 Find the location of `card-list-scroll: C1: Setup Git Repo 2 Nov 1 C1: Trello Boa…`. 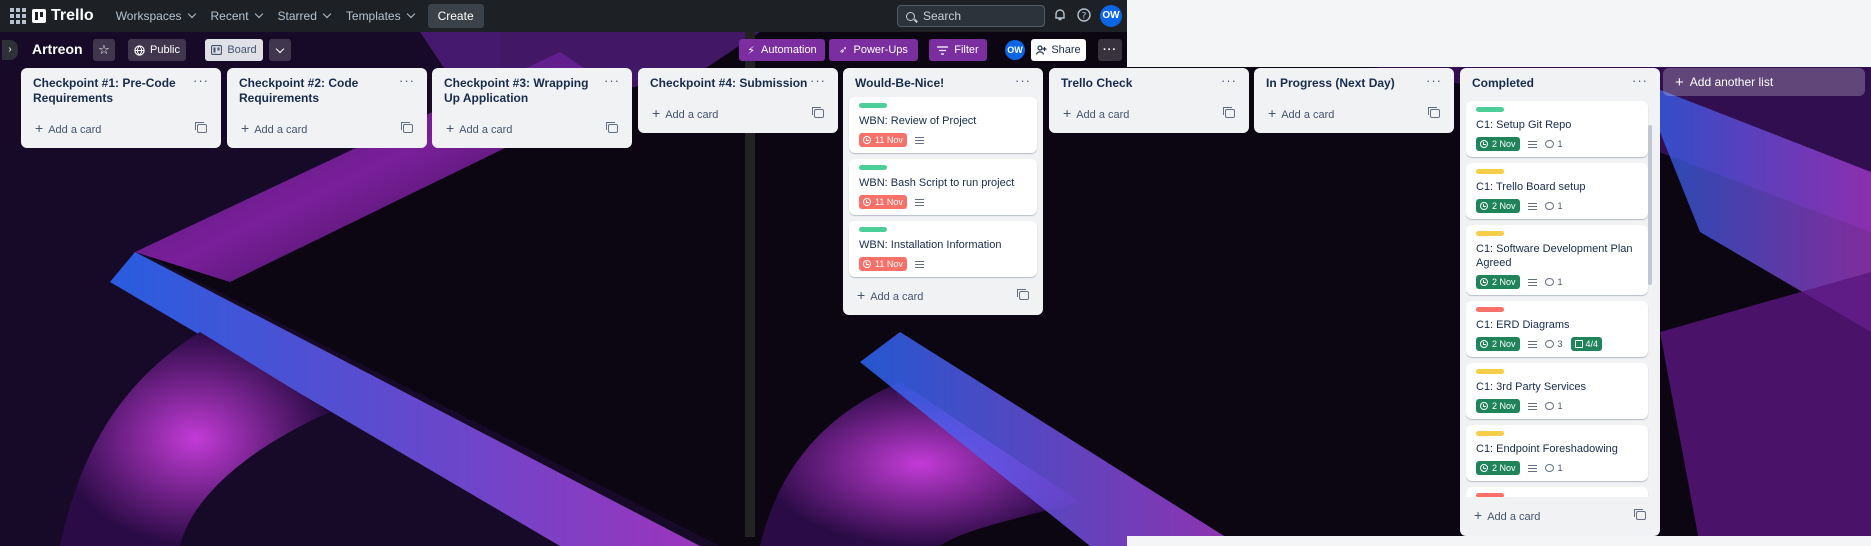

card-list-scroll: C1: Setup Git Repo 2 Nov 1 C1: Trello Boa… is located at coordinates (1560, 296).